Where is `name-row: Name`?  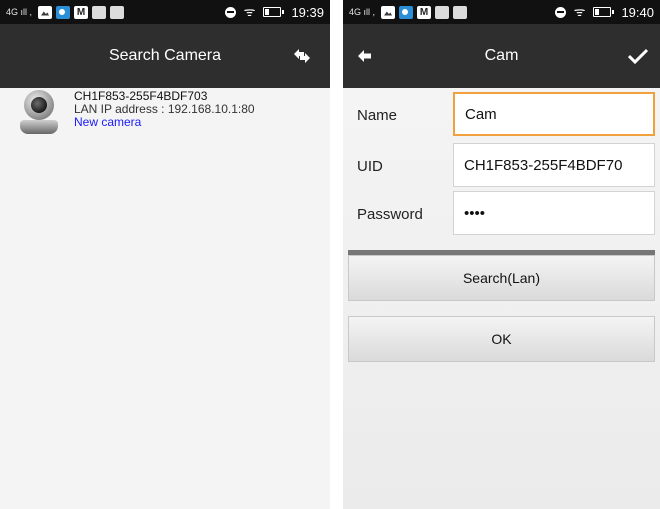
name-row: Name is located at coordinates (501, 115).